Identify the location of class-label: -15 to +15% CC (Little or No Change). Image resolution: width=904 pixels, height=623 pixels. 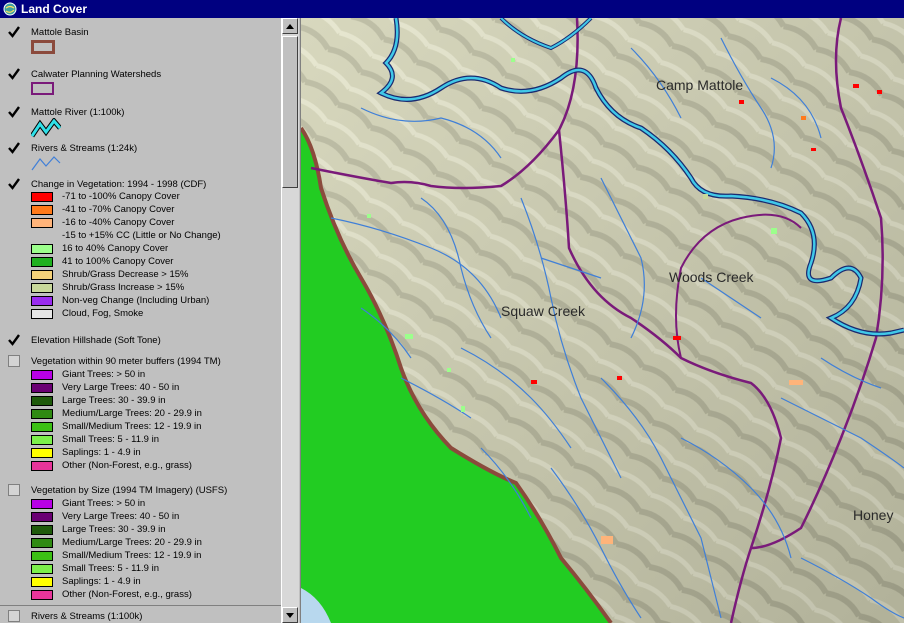
(141, 235).